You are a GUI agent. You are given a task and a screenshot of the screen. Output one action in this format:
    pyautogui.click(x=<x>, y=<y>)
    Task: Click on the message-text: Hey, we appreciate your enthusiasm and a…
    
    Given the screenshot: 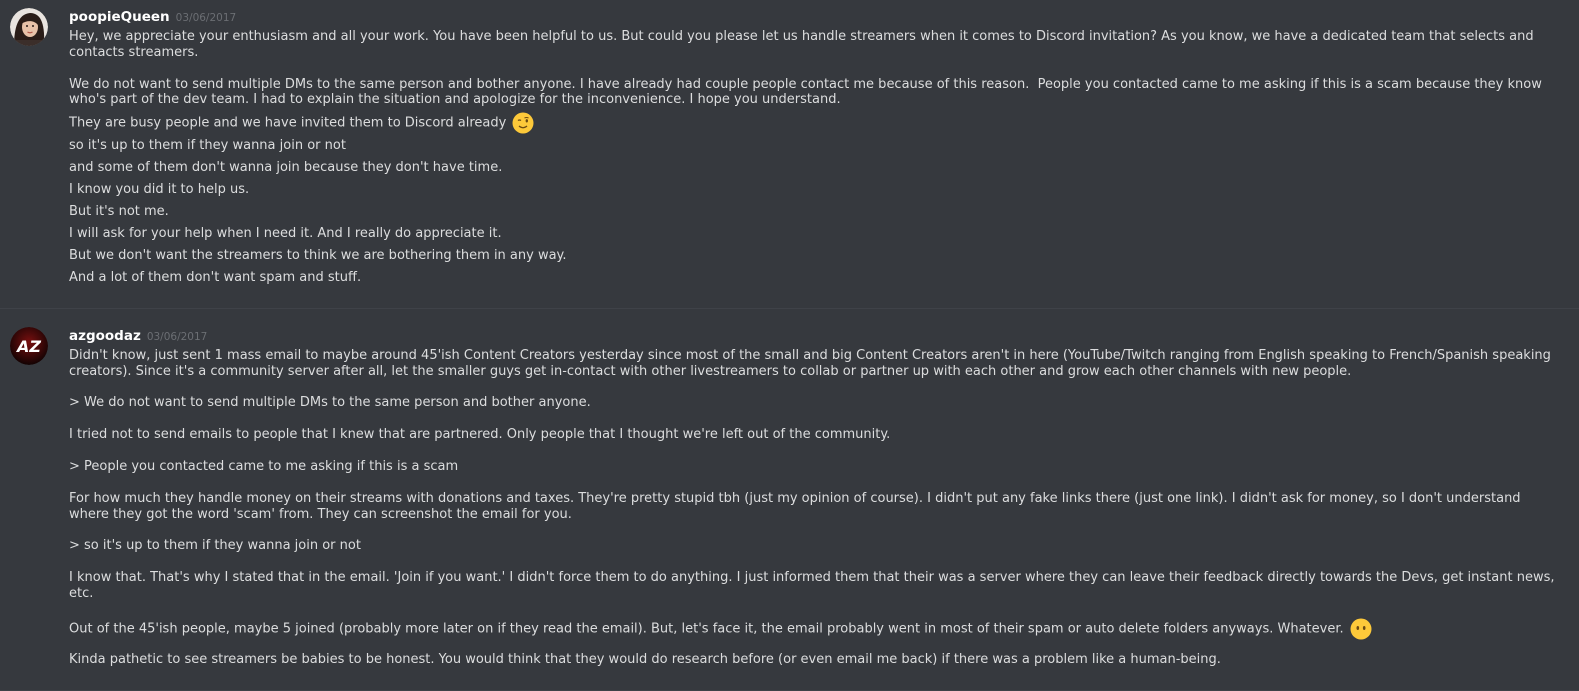 What is the action you would take?
    pyautogui.click(x=803, y=44)
    